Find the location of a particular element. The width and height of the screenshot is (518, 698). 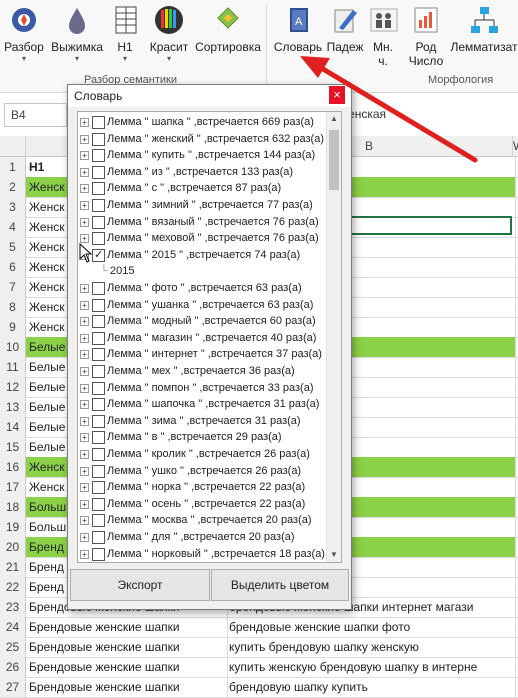

annotation-arrow is located at coordinates (389, 109).